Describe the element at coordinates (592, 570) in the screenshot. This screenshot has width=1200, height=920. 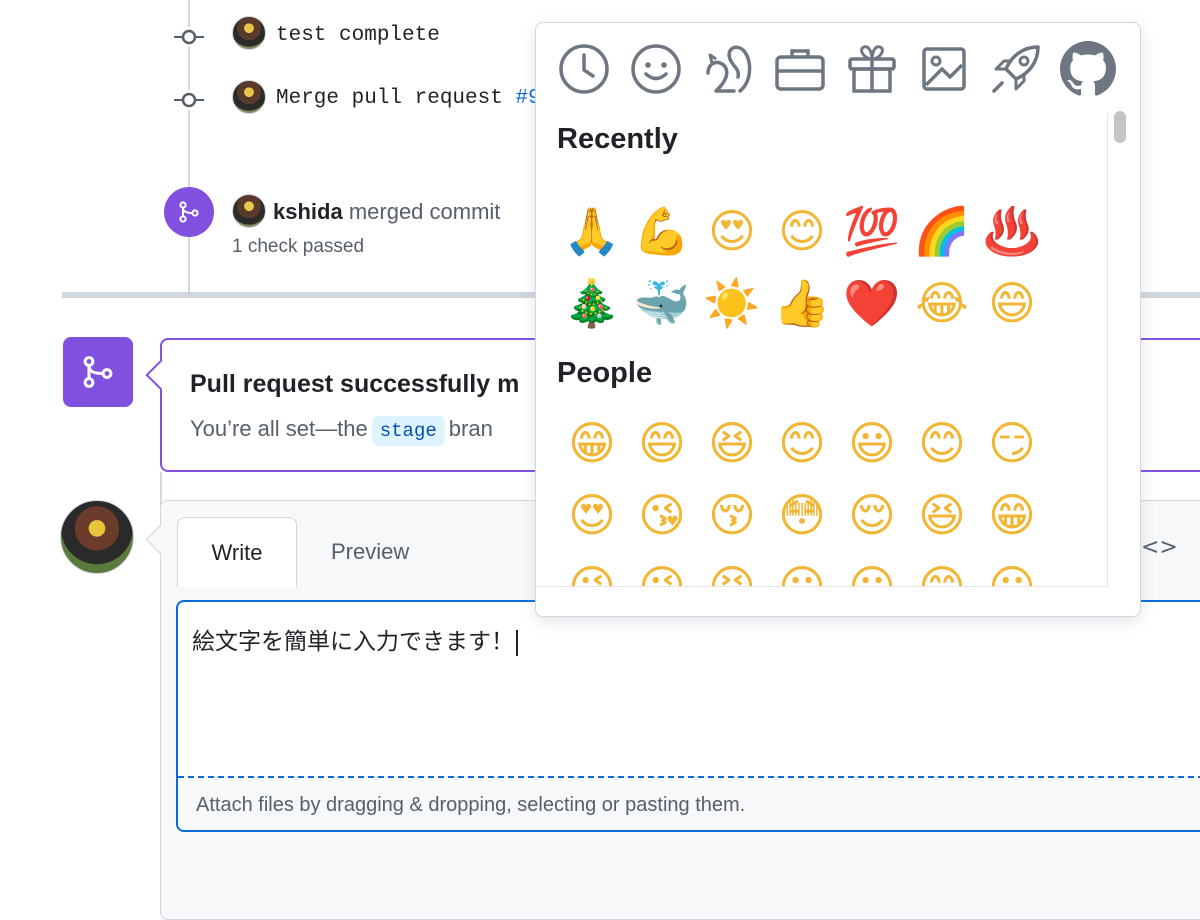
I see `emoji-button: 😉` at that location.